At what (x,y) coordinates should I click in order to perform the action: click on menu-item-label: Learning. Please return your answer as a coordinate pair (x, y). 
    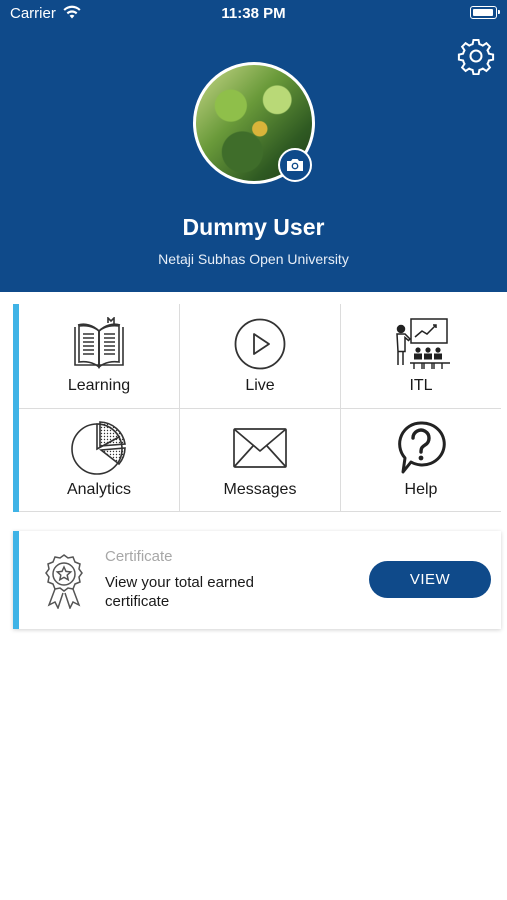
    Looking at the image, I should click on (99, 385).